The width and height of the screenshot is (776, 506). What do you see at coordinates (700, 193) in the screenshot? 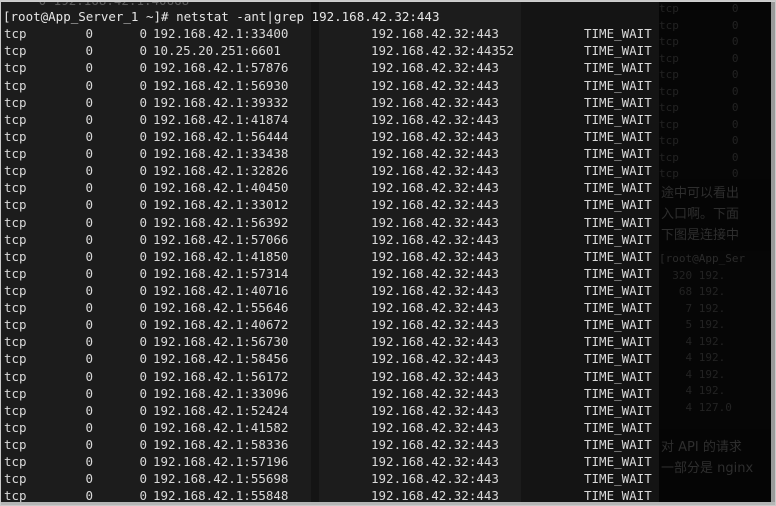
I see `chinese-text-line: 途中可以看出` at bounding box center [700, 193].